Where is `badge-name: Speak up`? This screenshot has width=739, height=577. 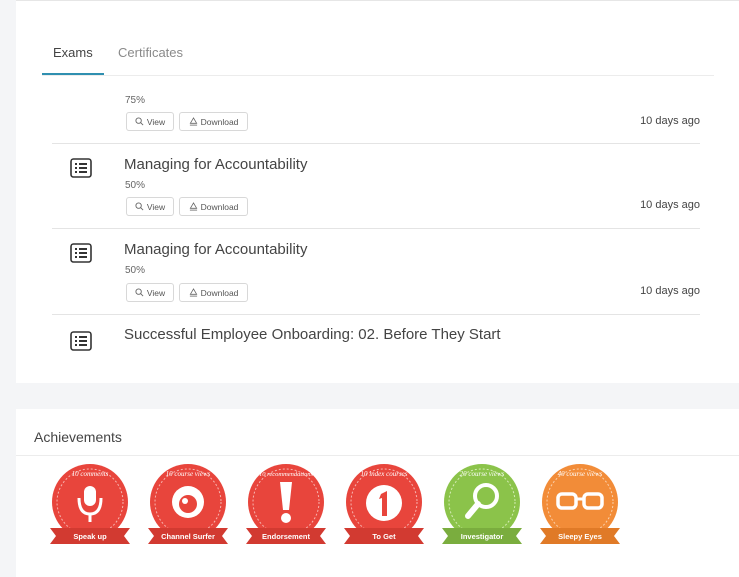
badge-name: Speak up is located at coordinates (90, 536).